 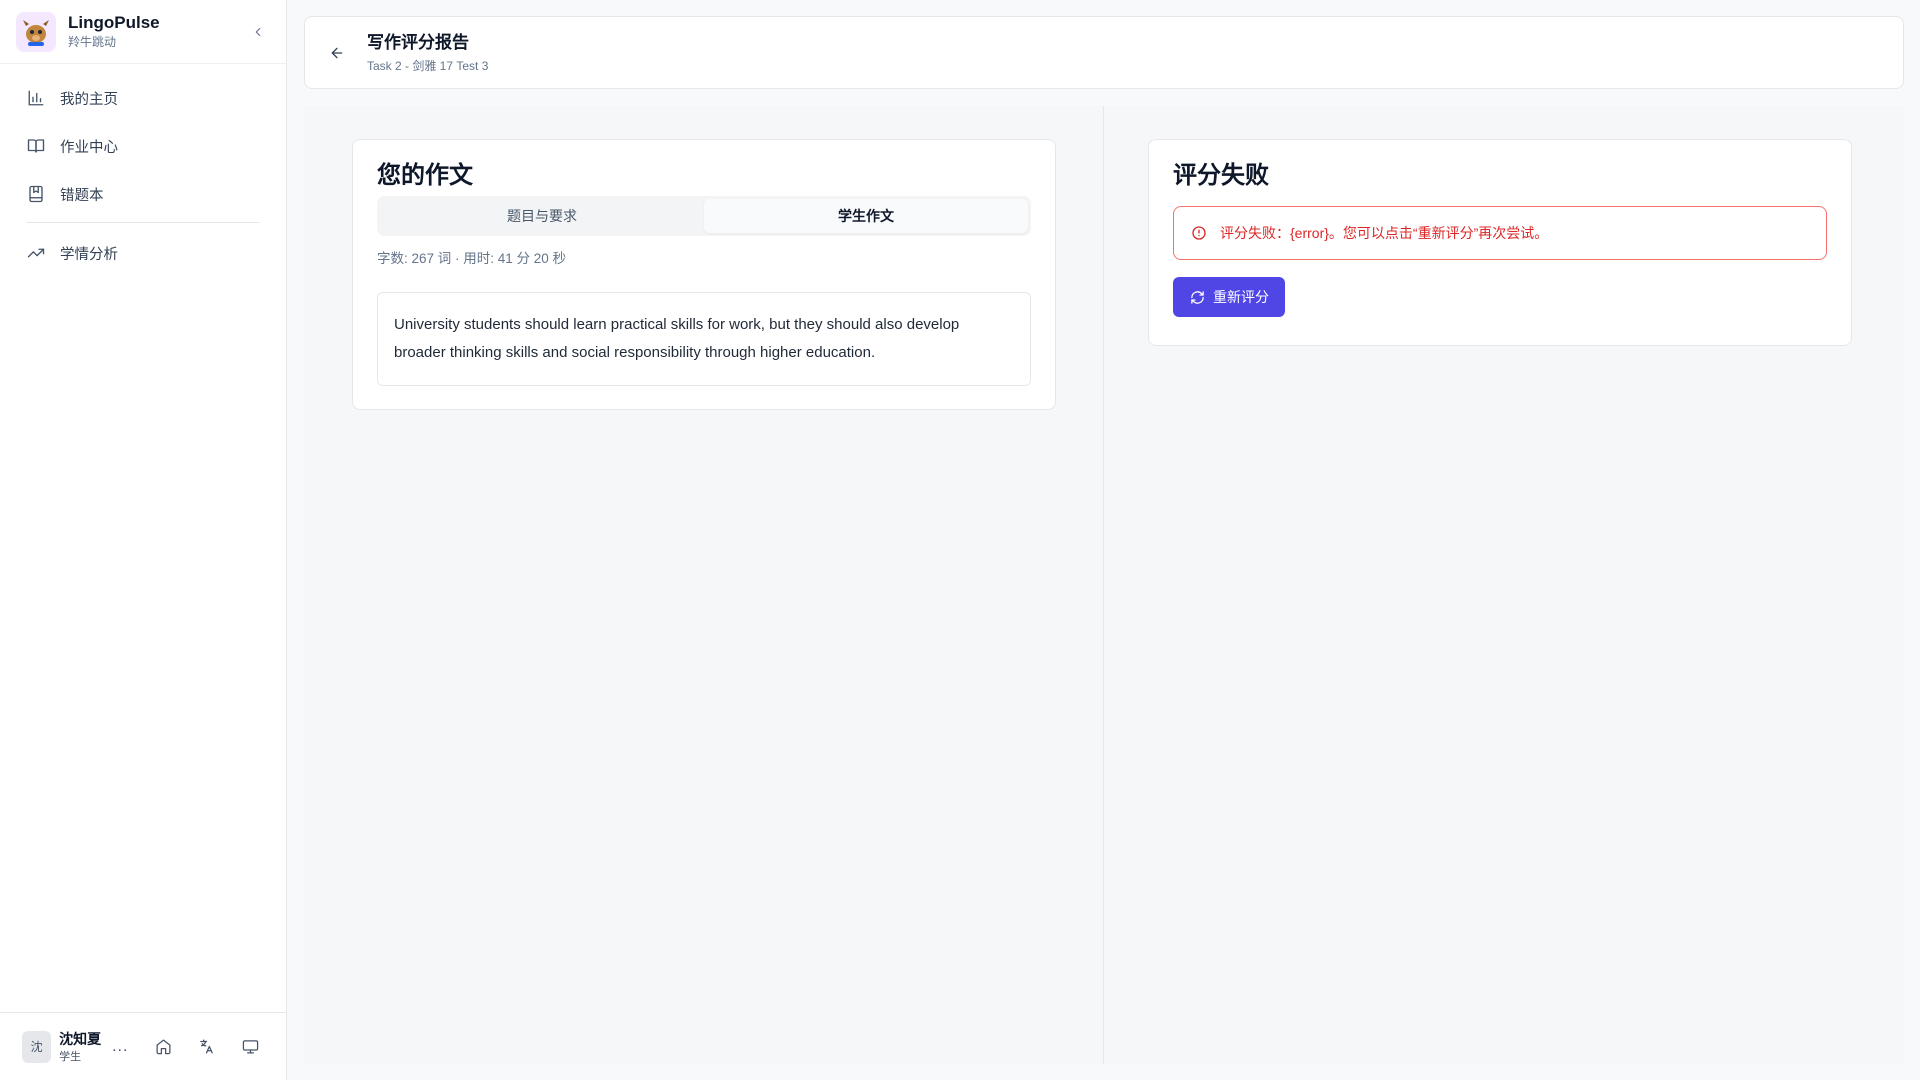 I want to click on retry-button-label: 重新评分, so click(x=1241, y=297).